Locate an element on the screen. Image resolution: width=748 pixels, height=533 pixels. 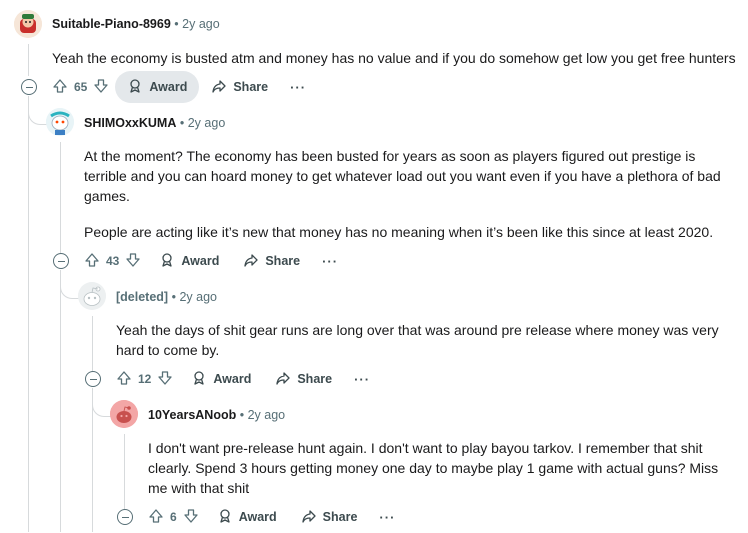
author-name: [deleted] is located at coordinates (142, 297).